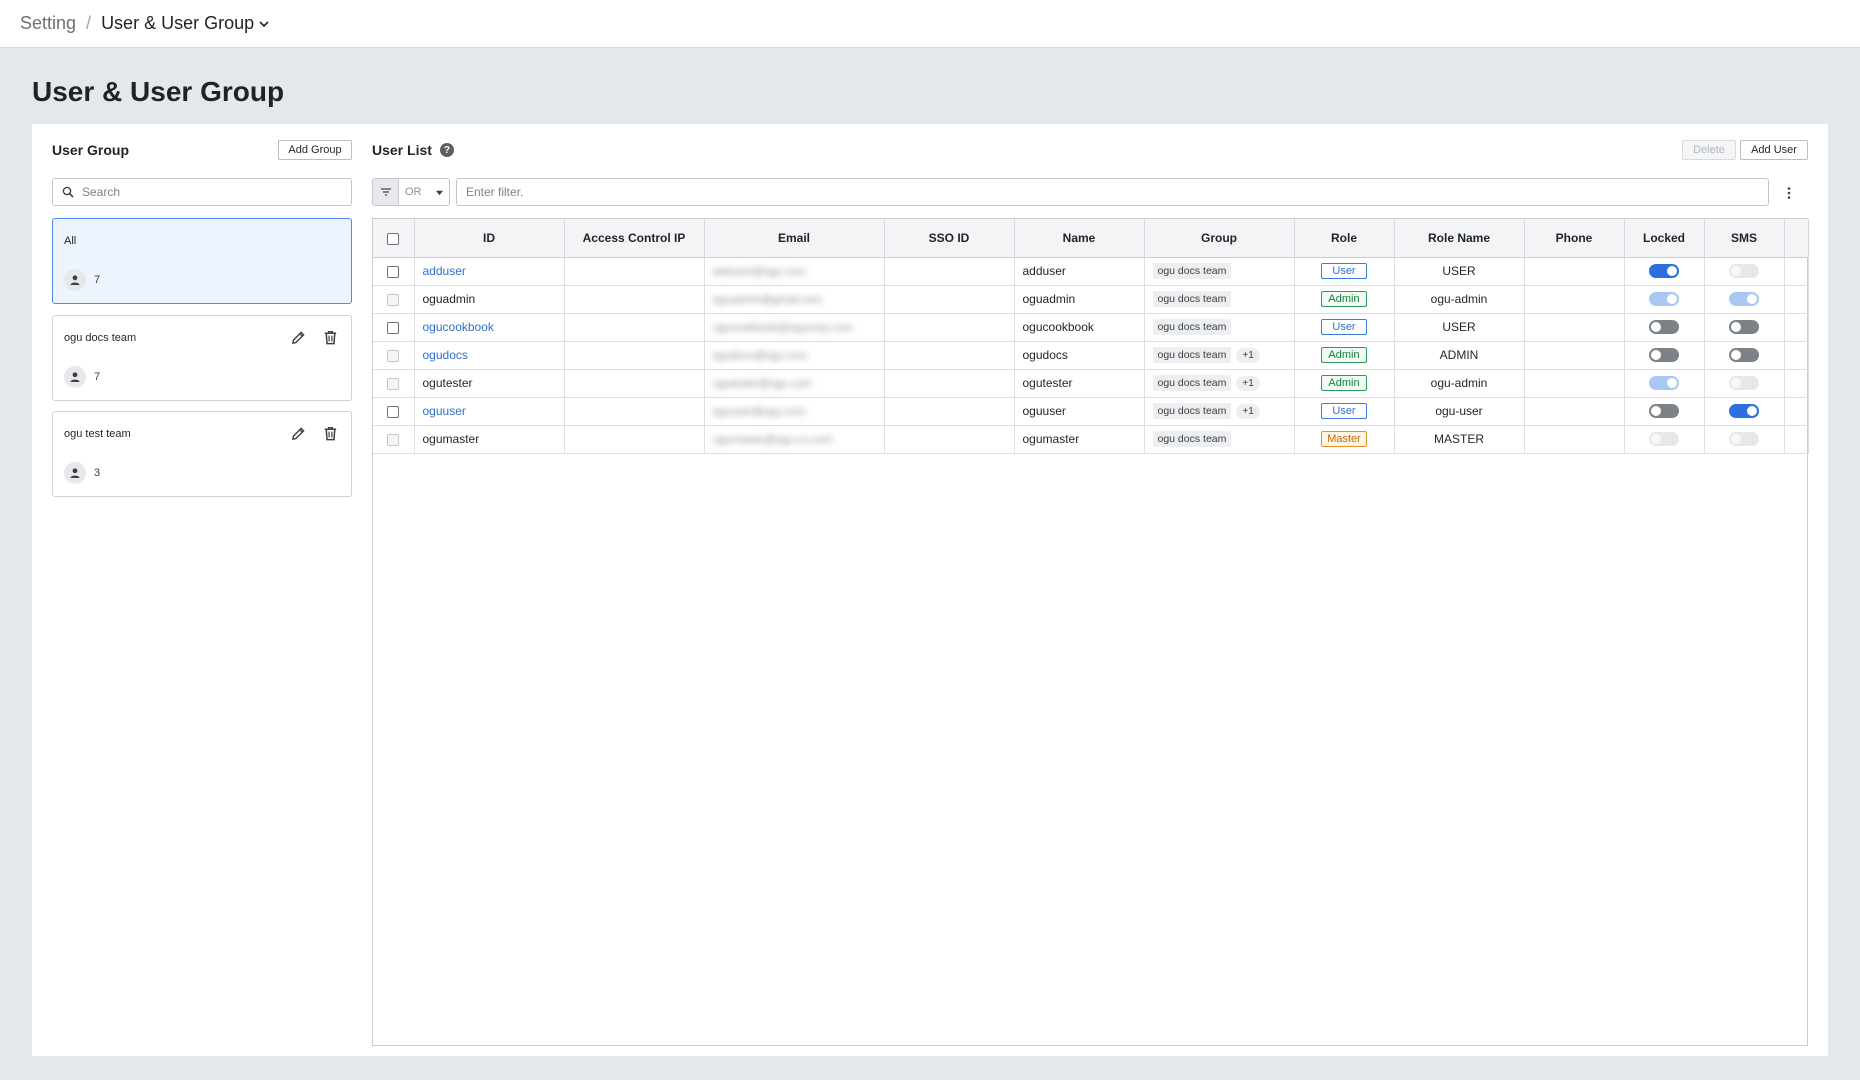  Describe the element at coordinates (424, 192) in the screenshot. I see `filter-operator-dropdown: OR` at that location.